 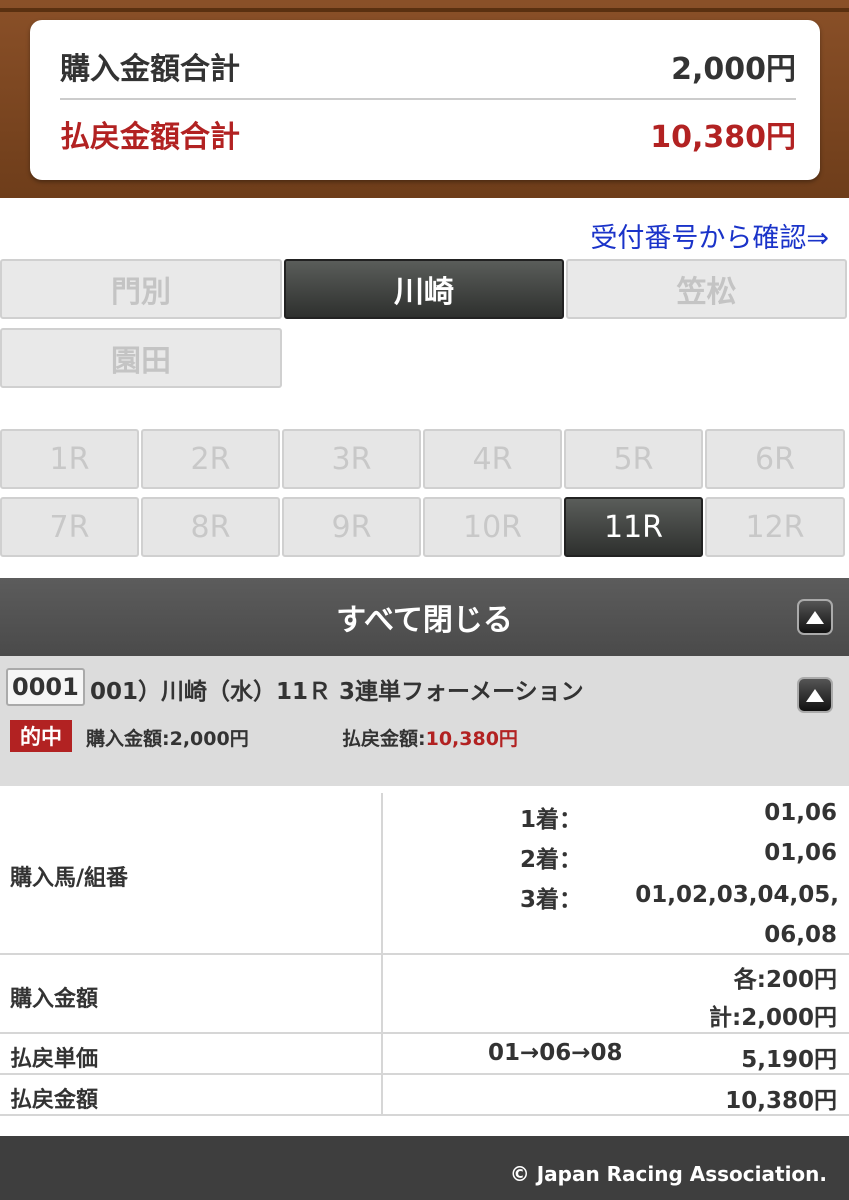 I want to click on purchase-total-row: 購入金額合計 2,000円, so click(x=428, y=67).